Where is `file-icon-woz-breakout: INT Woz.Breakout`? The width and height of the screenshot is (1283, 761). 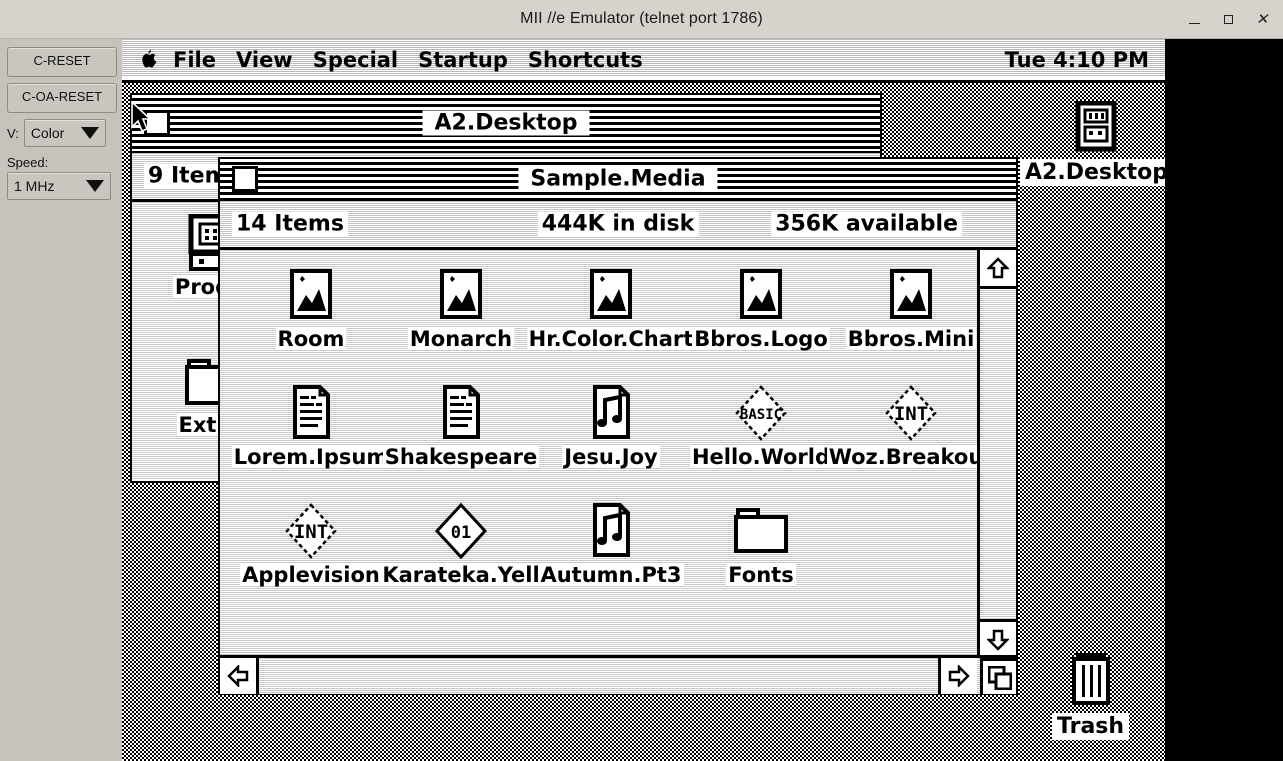
file-icon-woz-breakout: INT Woz.Breakout is located at coordinates (911, 441).